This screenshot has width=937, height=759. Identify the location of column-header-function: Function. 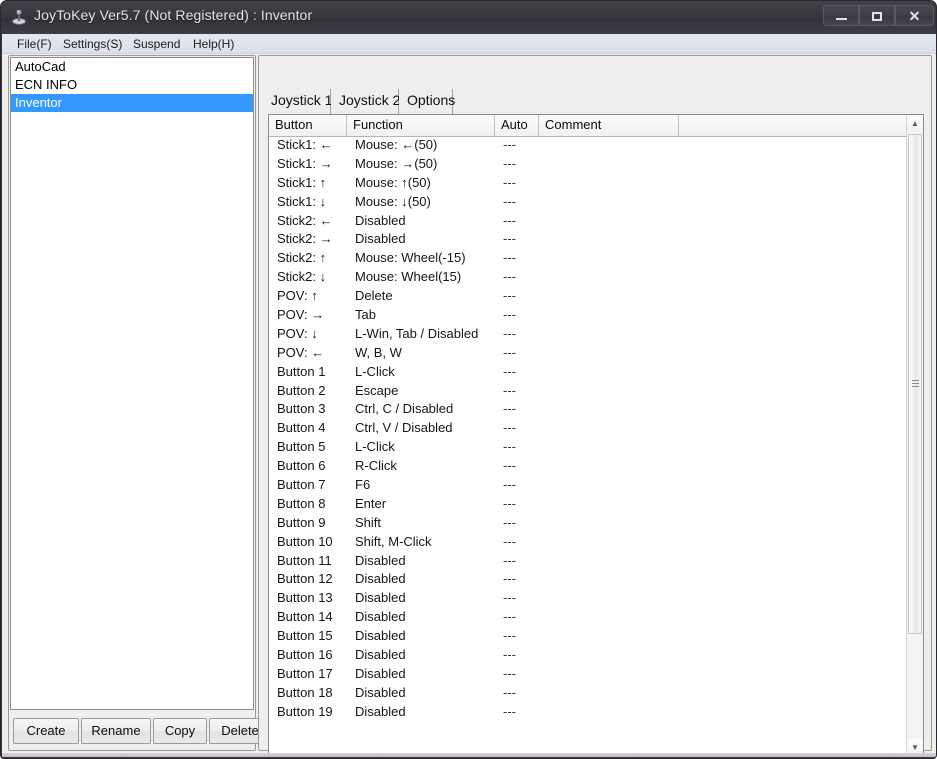
(421, 125).